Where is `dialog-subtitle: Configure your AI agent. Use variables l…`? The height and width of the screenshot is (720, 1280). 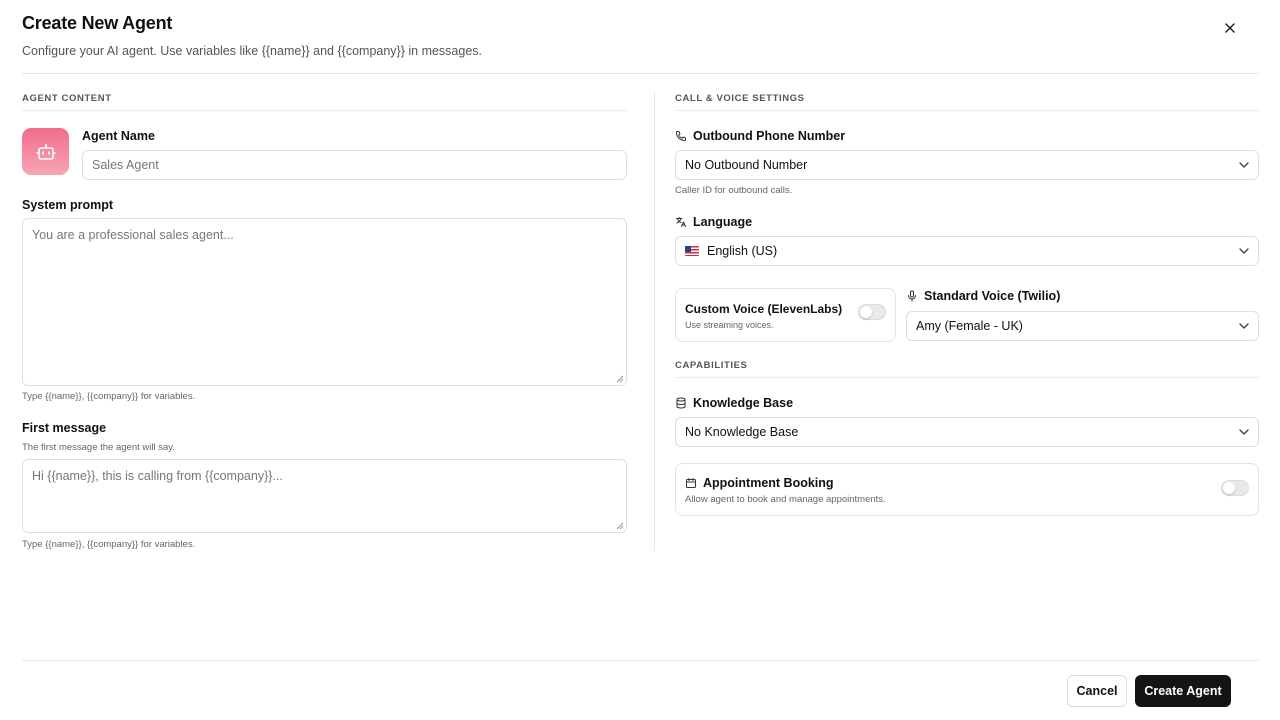
dialog-subtitle: Configure your AI agent. Use variables l… is located at coordinates (252, 51).